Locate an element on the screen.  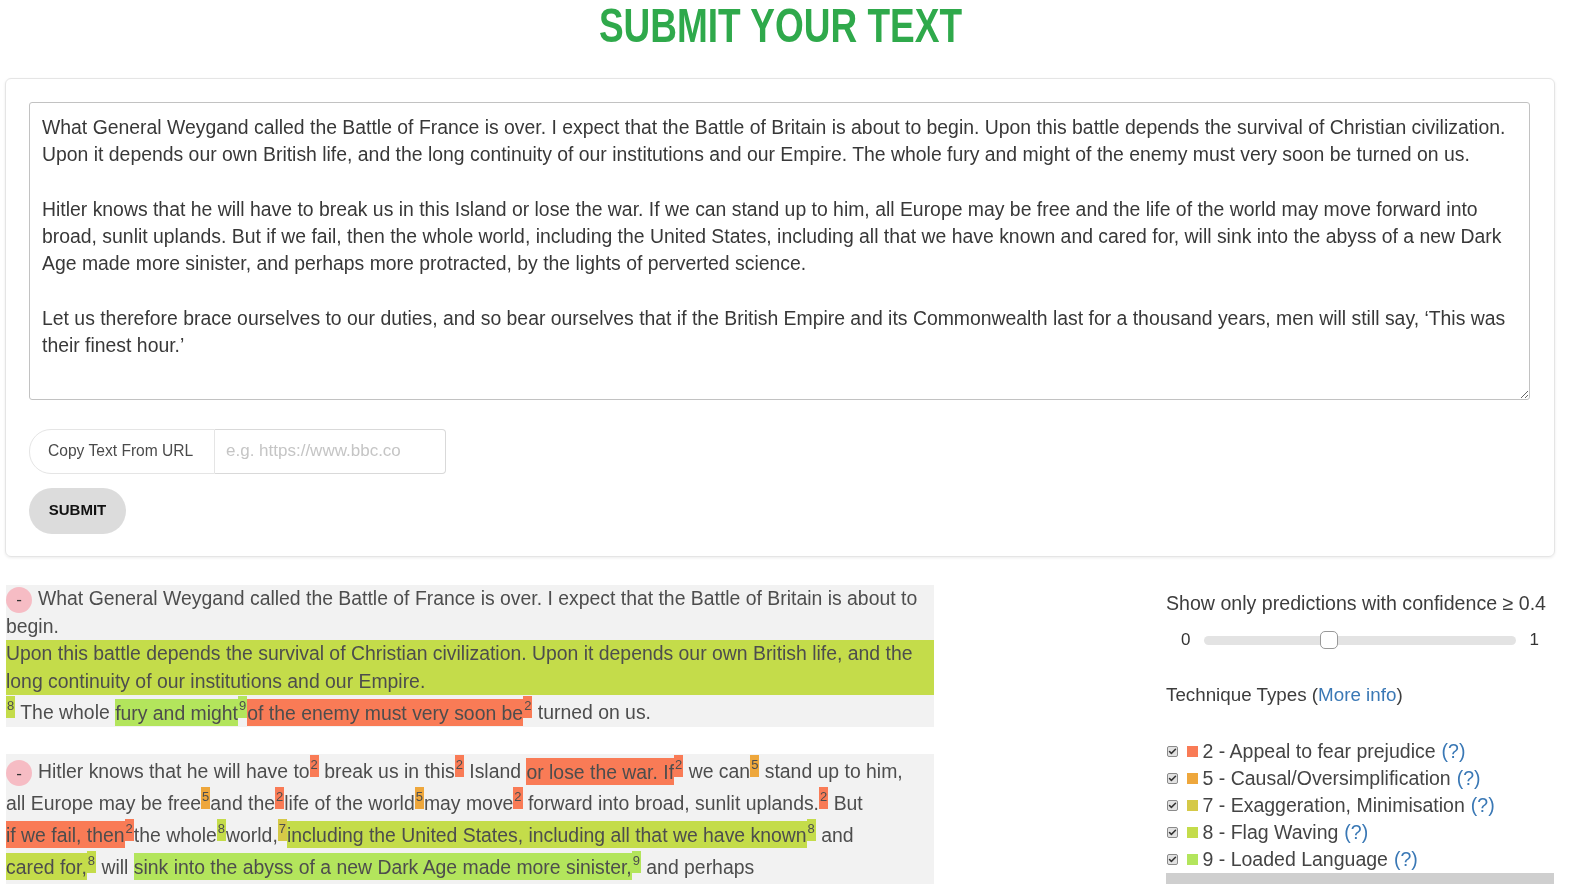
more-info-link: More info is located at coordinates (1357, 694).